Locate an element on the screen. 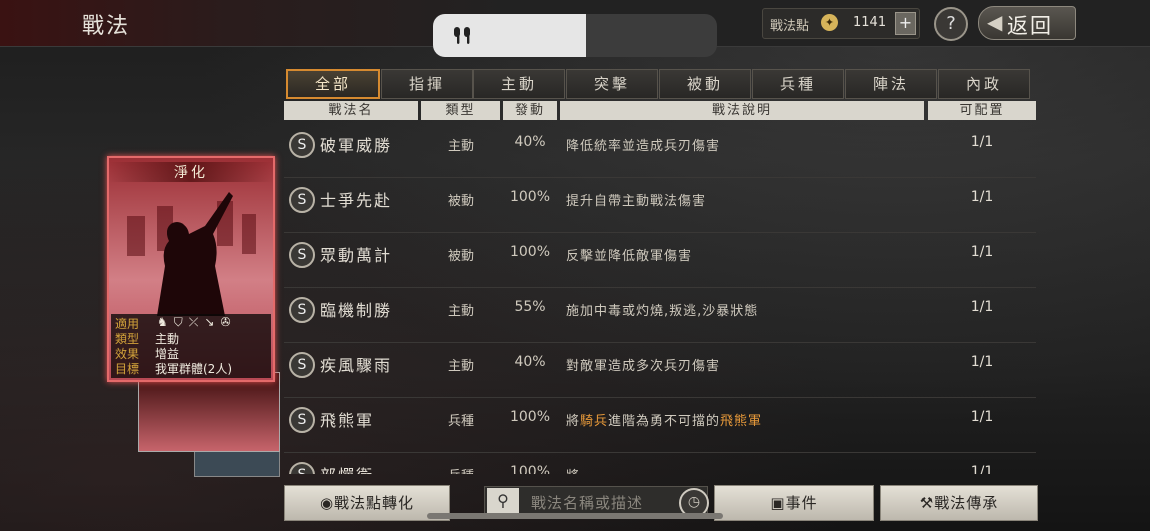  tactic-desc: 對敵軍造成多次兵刃傷害 is located at coordinates (643, 366).